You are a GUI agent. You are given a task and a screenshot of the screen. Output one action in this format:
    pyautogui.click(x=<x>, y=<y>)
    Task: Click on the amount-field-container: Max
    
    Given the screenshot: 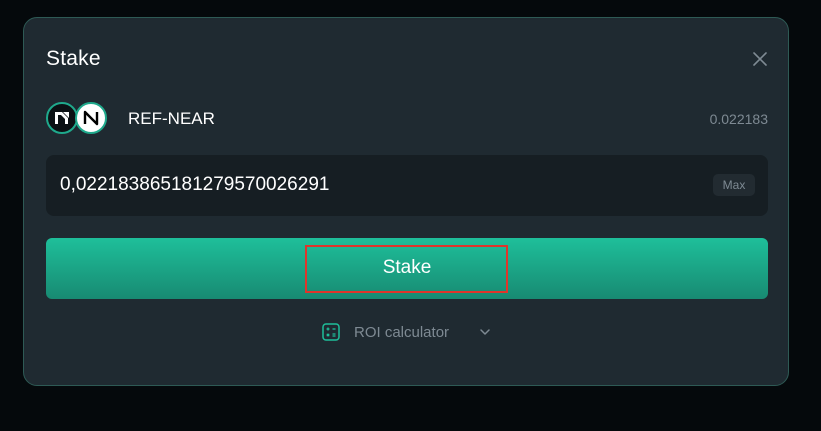 What is the action you would take?
    pyautogui.click(x=407, y=185)
    